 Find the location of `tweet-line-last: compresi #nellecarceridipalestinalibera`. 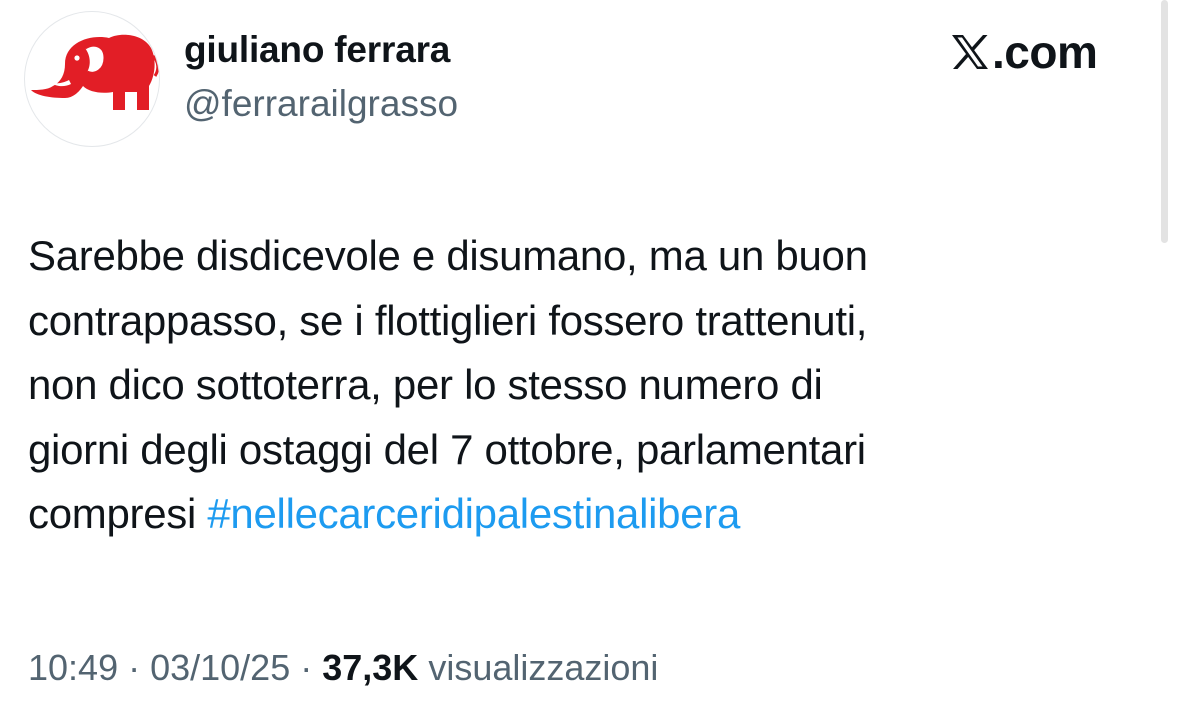

tweet-line-last: compresi #nellecarceridipalestinalibera is located at coordinates (588, 514).